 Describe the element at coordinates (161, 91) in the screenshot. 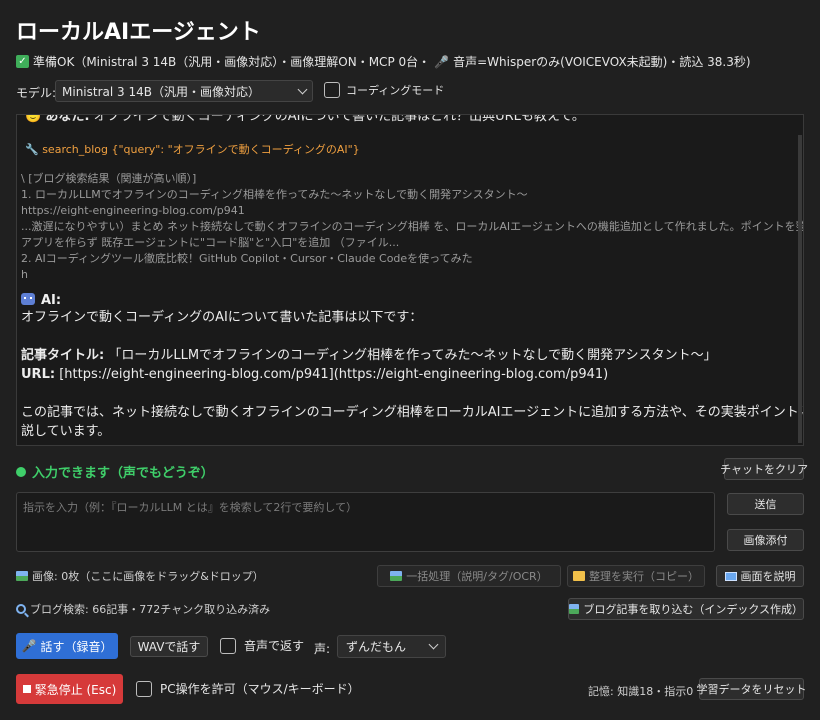

I see `model-select-value: Ministral 3 14B（汎用・画像対応）` at that location.